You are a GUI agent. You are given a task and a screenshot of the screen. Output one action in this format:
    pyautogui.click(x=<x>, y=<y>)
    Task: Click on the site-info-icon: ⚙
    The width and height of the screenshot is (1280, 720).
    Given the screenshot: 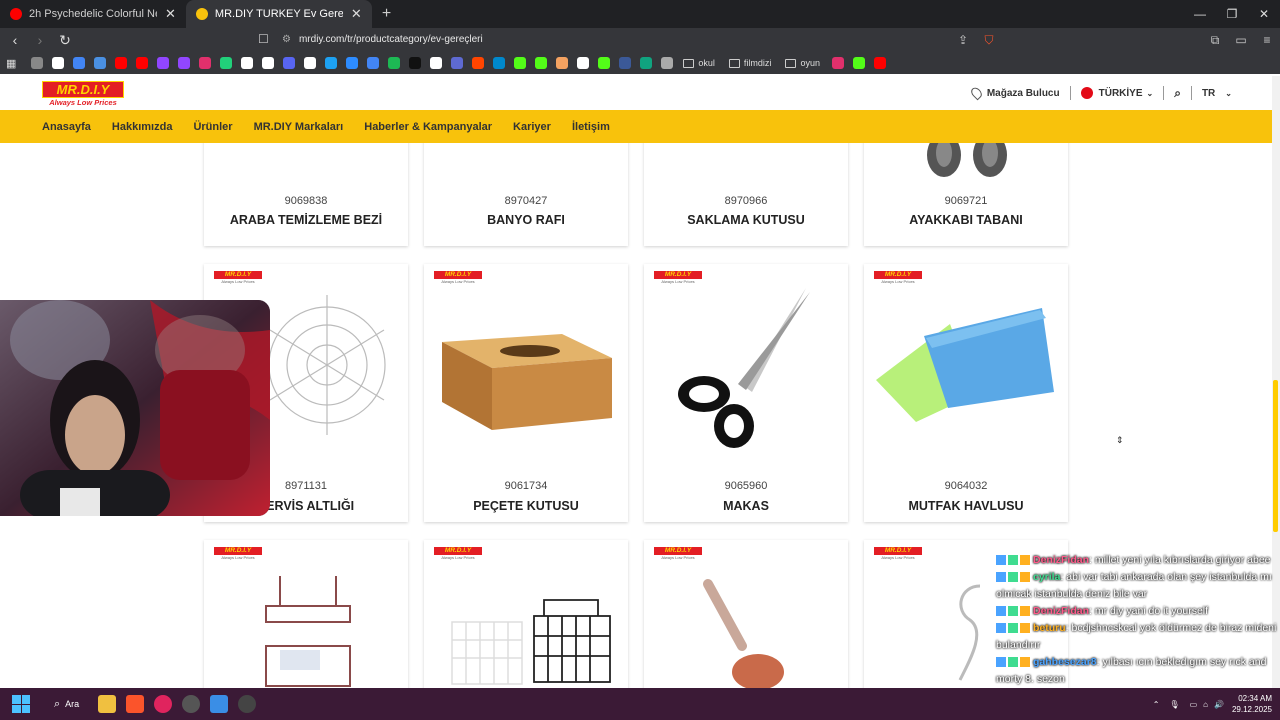 What is the action you would take?
    pyautogui.click(x=286, y=39)
    